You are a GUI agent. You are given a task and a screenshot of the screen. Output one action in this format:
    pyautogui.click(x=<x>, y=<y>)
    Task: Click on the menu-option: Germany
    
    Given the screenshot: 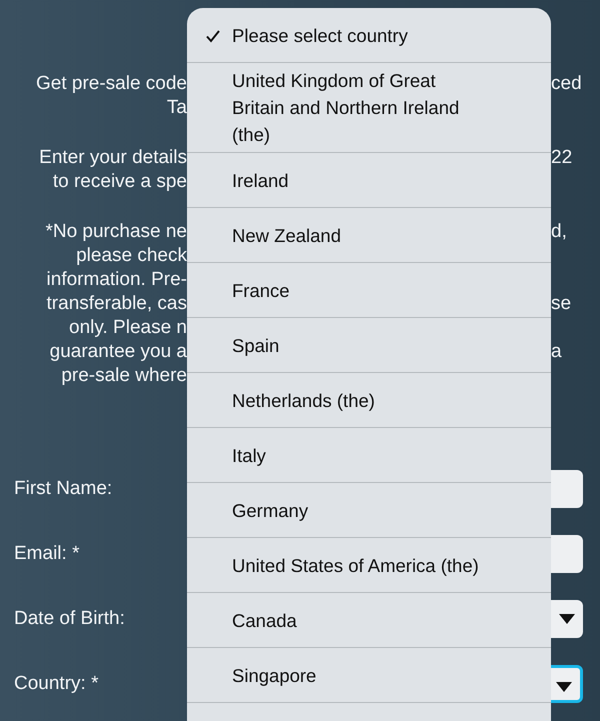 What is the action you would take?
    pyautogui.click(x=369, y=510)
    